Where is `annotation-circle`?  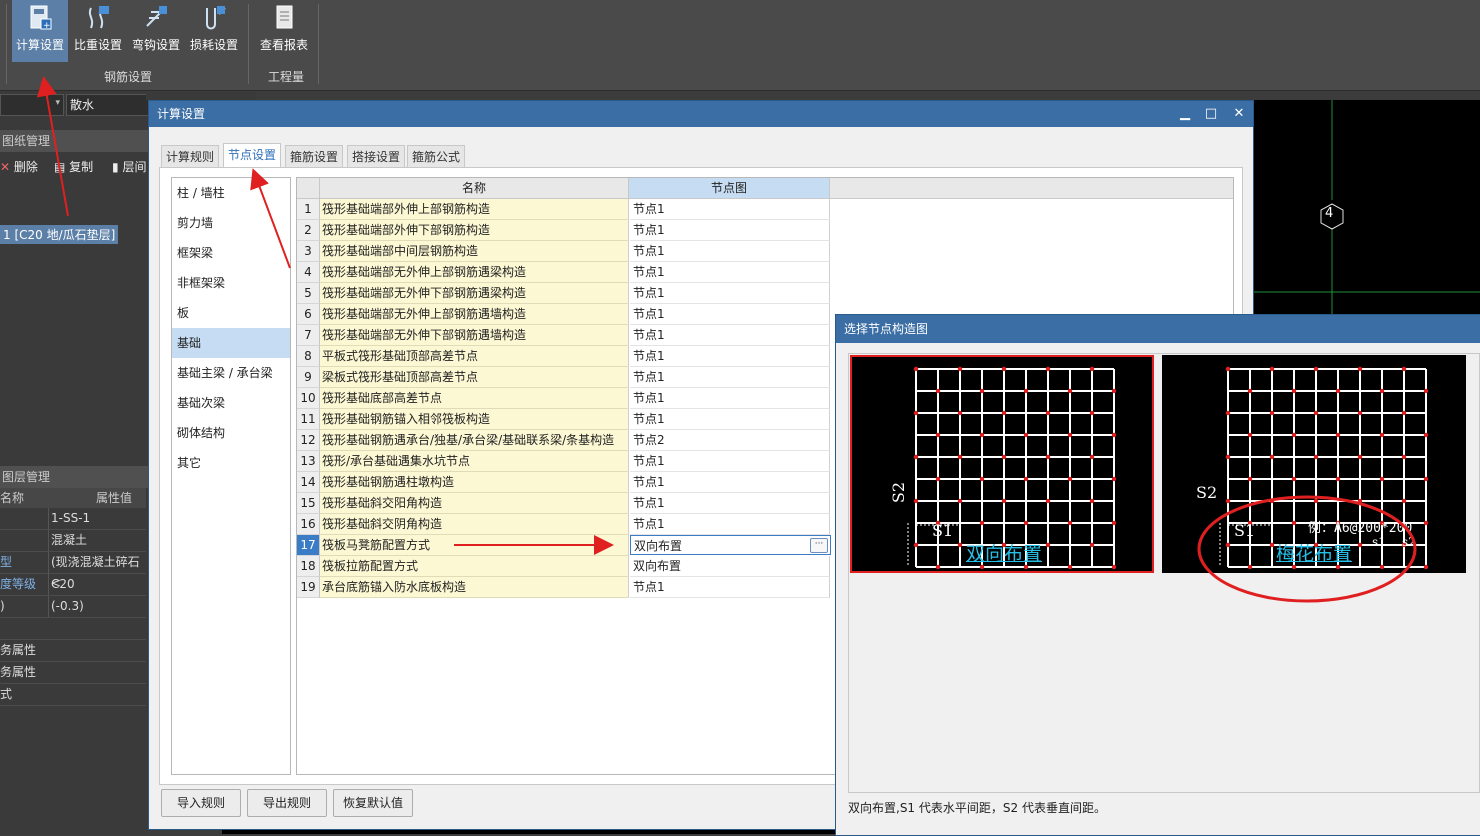
annotation-circle is located at coordinates (1307, 549).